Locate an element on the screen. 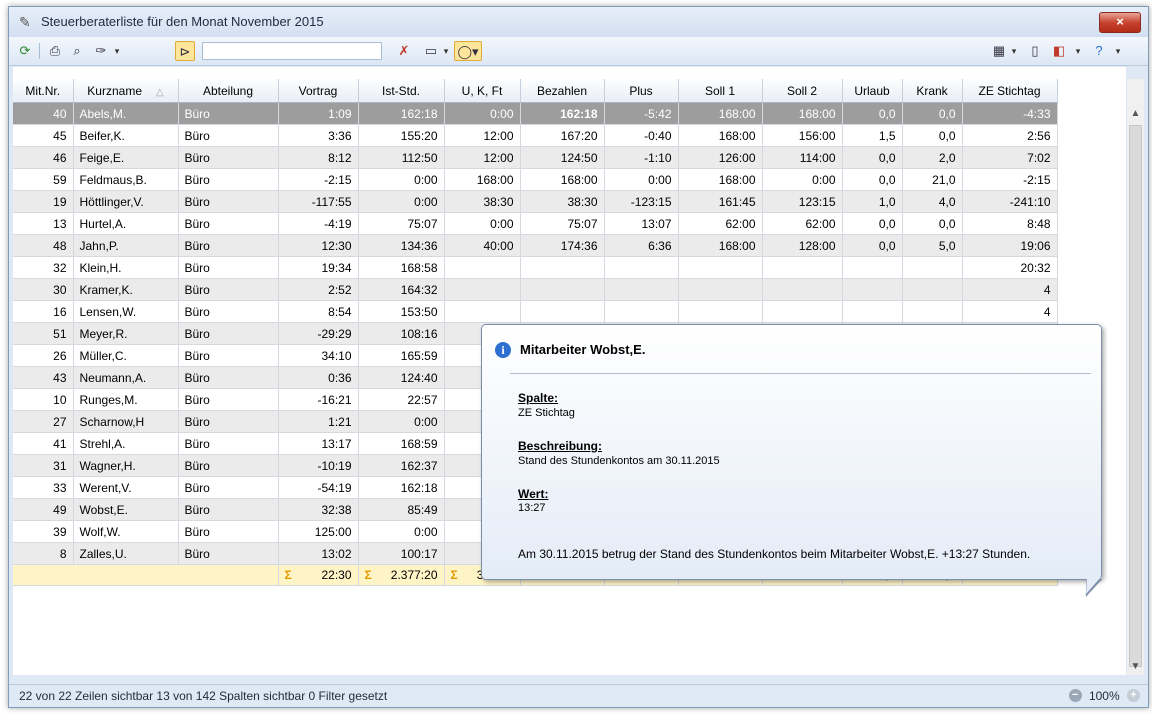 The width and height of the screenshot is (1152, 715). table-cell: 161:45 is located at coordinates (720, 201).